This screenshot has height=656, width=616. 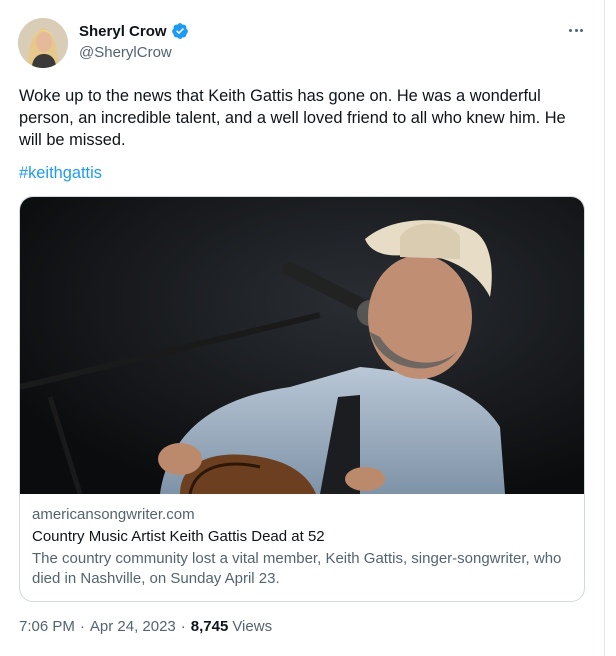 What do you see at coordinates (252, 626) in the screenshot?
I see `views-label: Views` at bounding box center [252, 626].